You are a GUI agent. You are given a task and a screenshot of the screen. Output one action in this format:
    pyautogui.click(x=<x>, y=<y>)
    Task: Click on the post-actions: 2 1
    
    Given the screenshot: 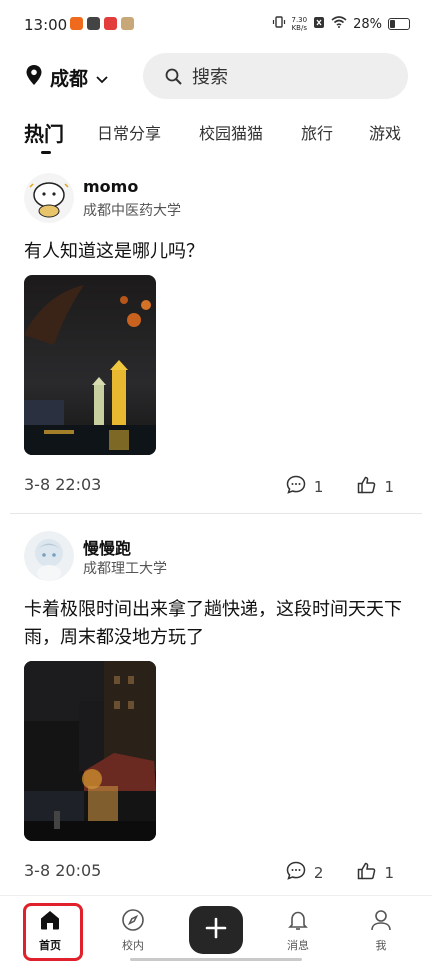 What is the action you would take?
    pyautogui.click(x=340, y=872)
    